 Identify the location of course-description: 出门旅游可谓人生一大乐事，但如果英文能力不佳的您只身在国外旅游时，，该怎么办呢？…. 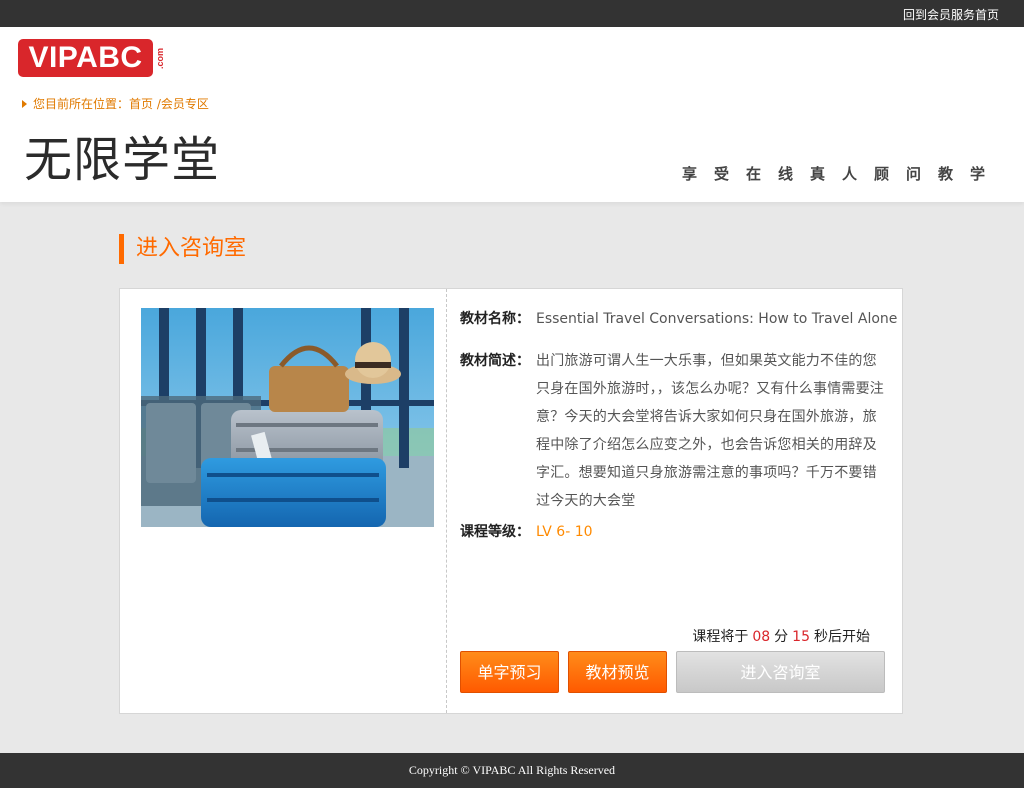
(710, 431).